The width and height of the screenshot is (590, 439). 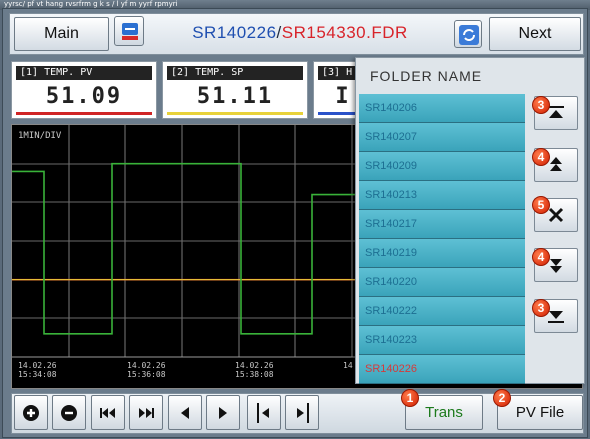 What do you see at coordinates (84, 73) in the screenshot?
I see `tile-label: [1] TEMP. PV` at bounding box center [84, 73].